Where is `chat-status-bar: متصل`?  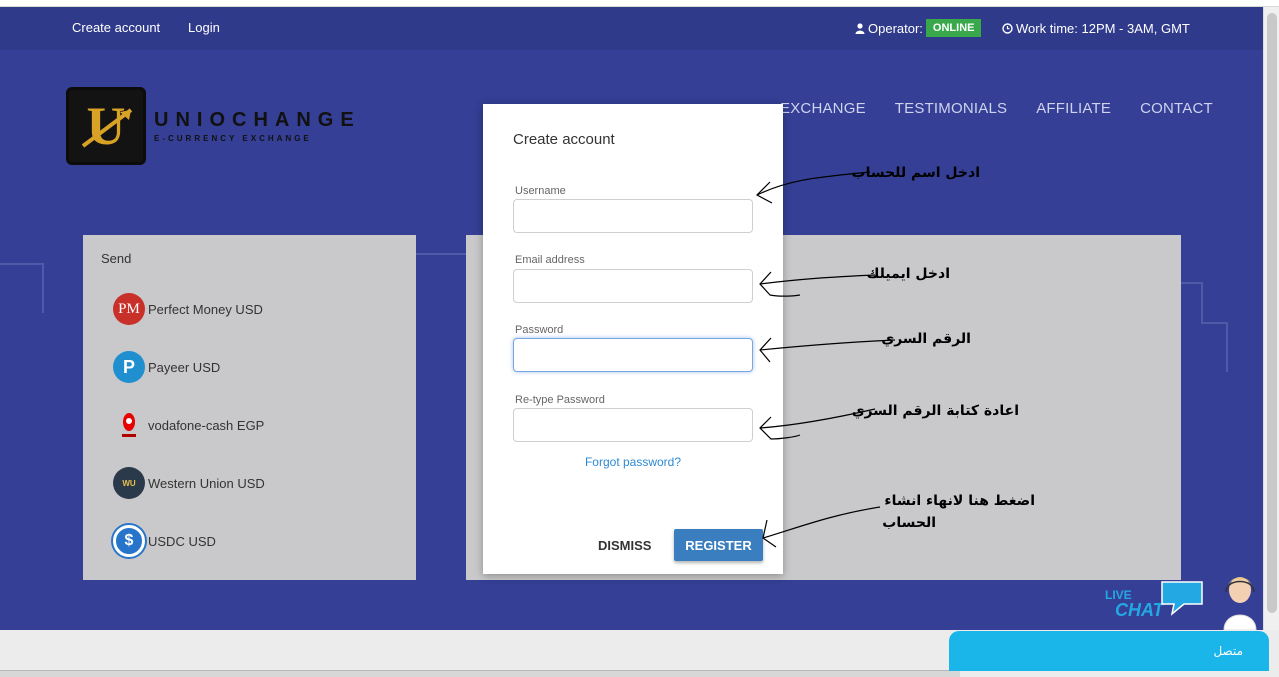
chat-status-bar: متصل is located at coordinates (1109, 651).